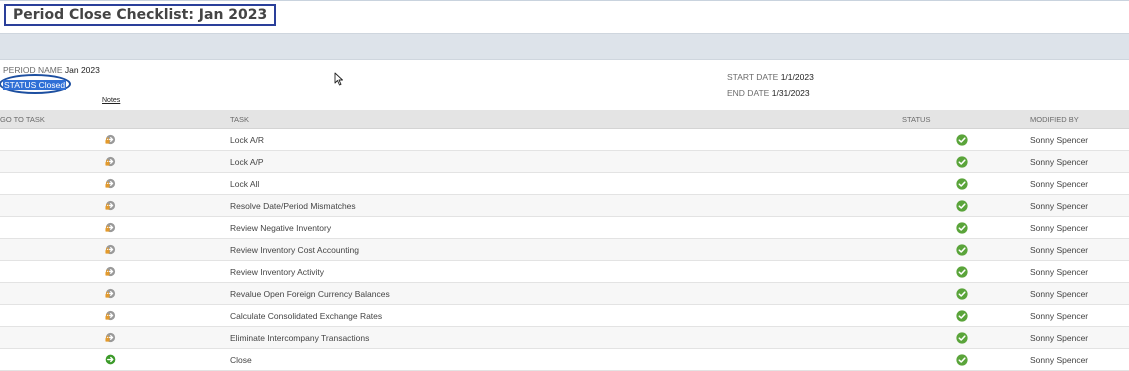 This screenshot has height=371, width=1129. I want to click on table-header-row: GO TO TASK TASK STATUS MODIFIED BY, so click(564, 119).